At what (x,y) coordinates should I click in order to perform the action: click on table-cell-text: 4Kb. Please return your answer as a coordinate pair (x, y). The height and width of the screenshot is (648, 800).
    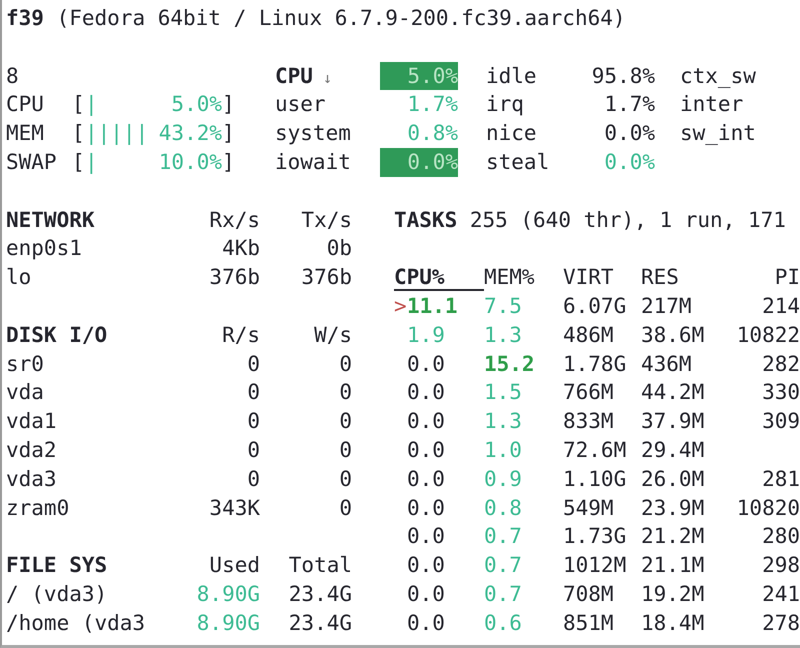
    Looking at the image, I should click on (240, 248).